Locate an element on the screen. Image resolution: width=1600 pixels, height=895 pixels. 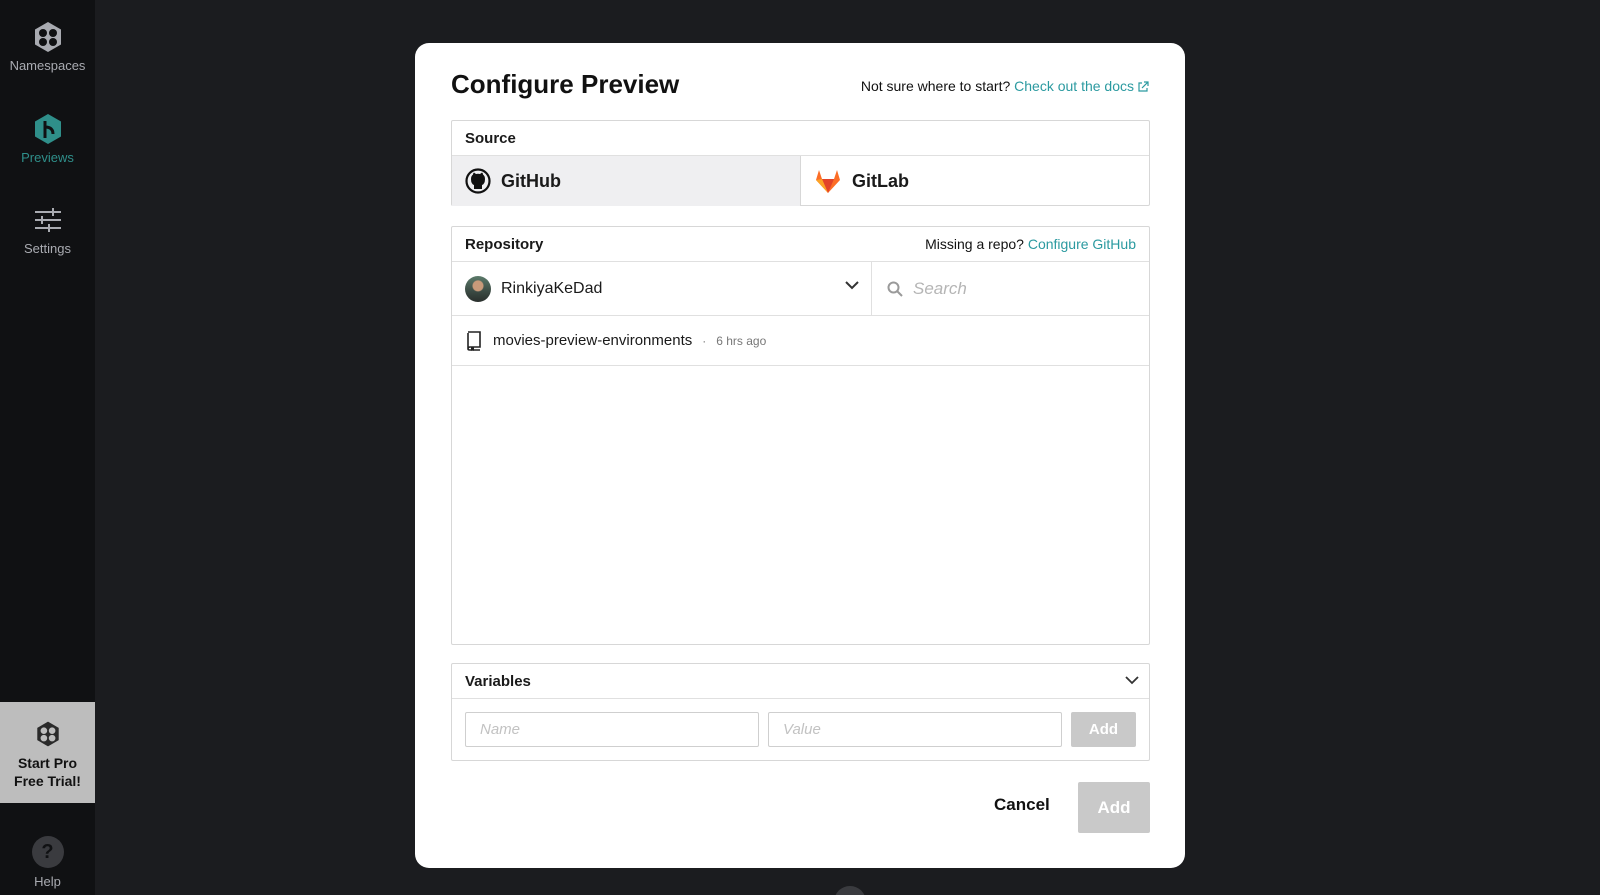
source-heading: Source is located at coordinates (800, 138).